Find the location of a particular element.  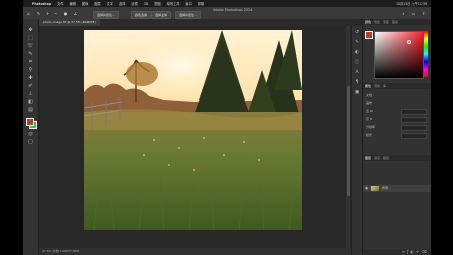

crop-tool-icon: ⌗ is located at coordinates (30, 62).